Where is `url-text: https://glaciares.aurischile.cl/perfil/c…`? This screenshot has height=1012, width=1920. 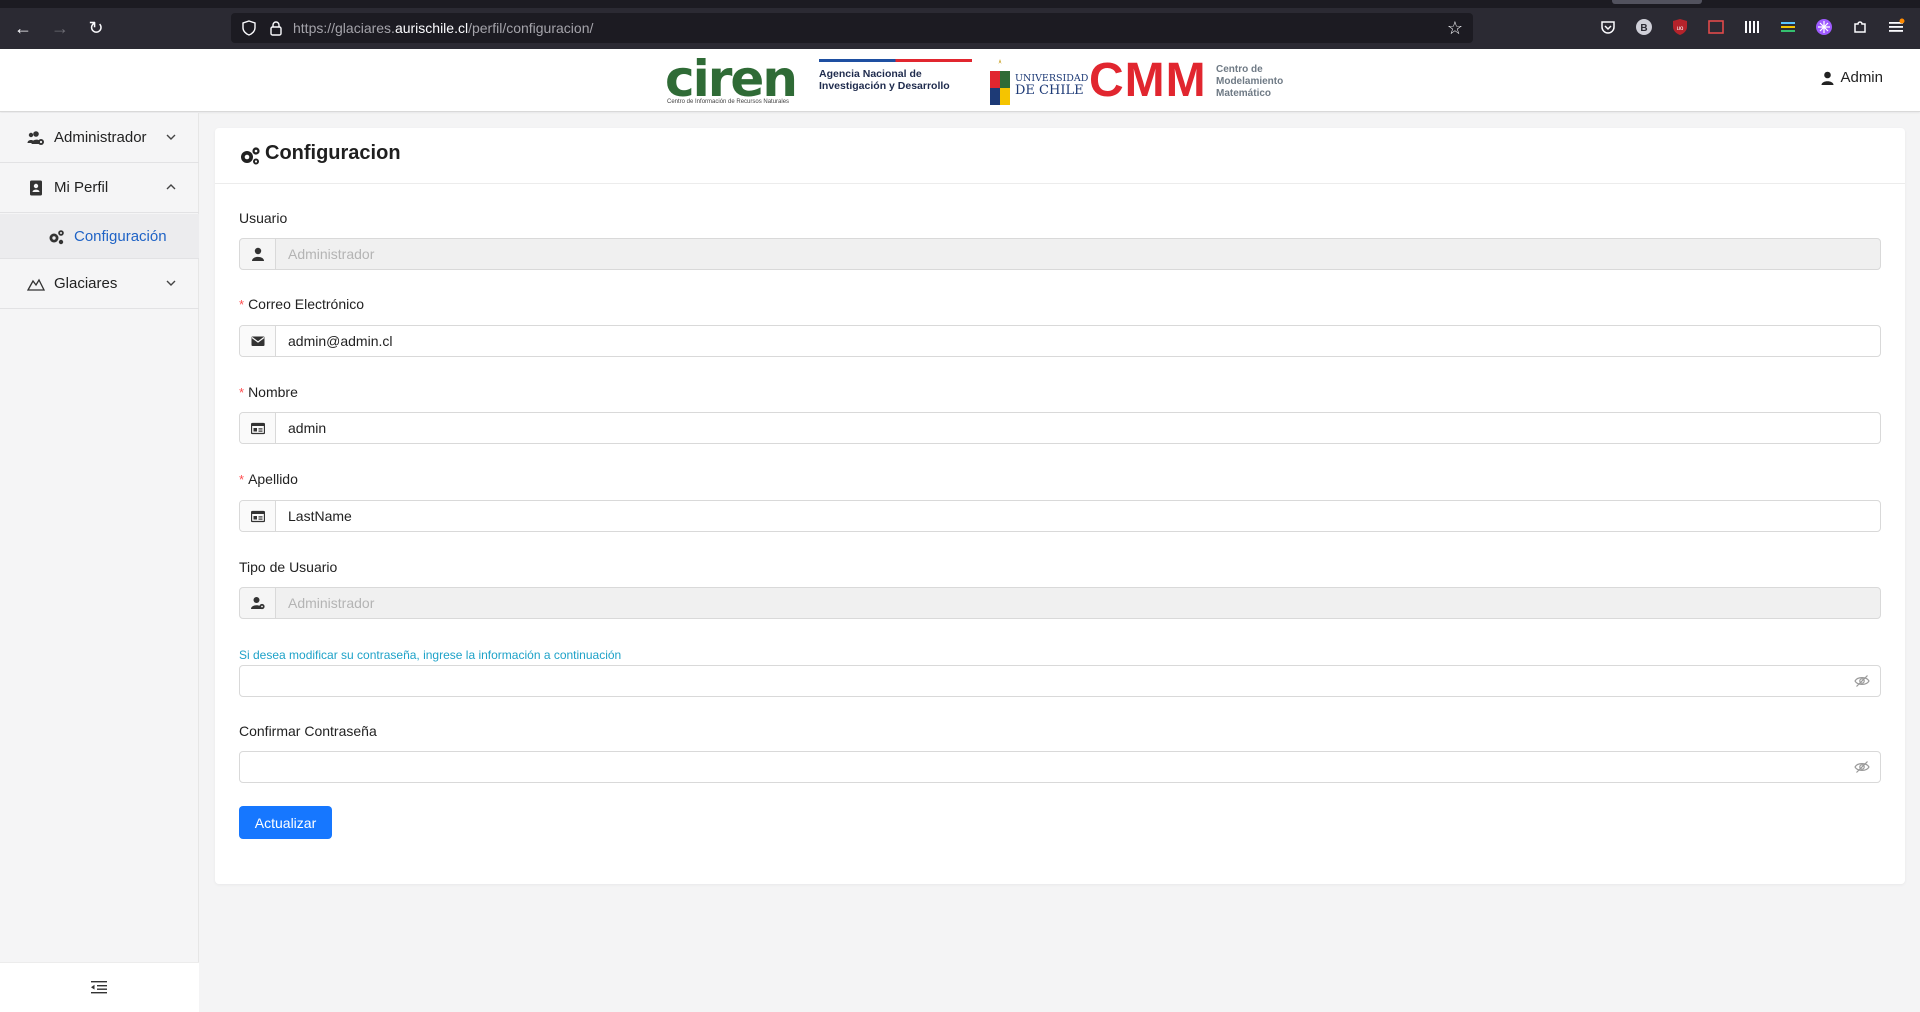 url-text: https://glaciares.aurischile.cl/perfil/c… is located at coordinates (443, 28).